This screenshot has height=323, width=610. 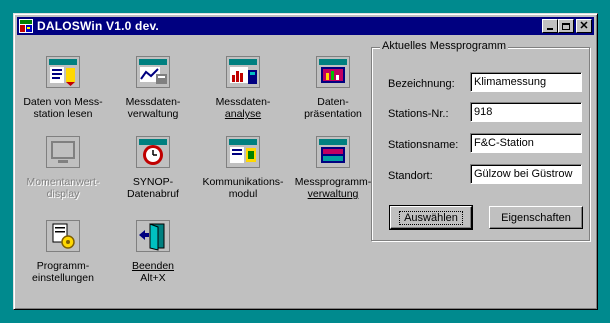 I want to click on tile-label: Beenden Alt+X, so click(x=153, y=272).